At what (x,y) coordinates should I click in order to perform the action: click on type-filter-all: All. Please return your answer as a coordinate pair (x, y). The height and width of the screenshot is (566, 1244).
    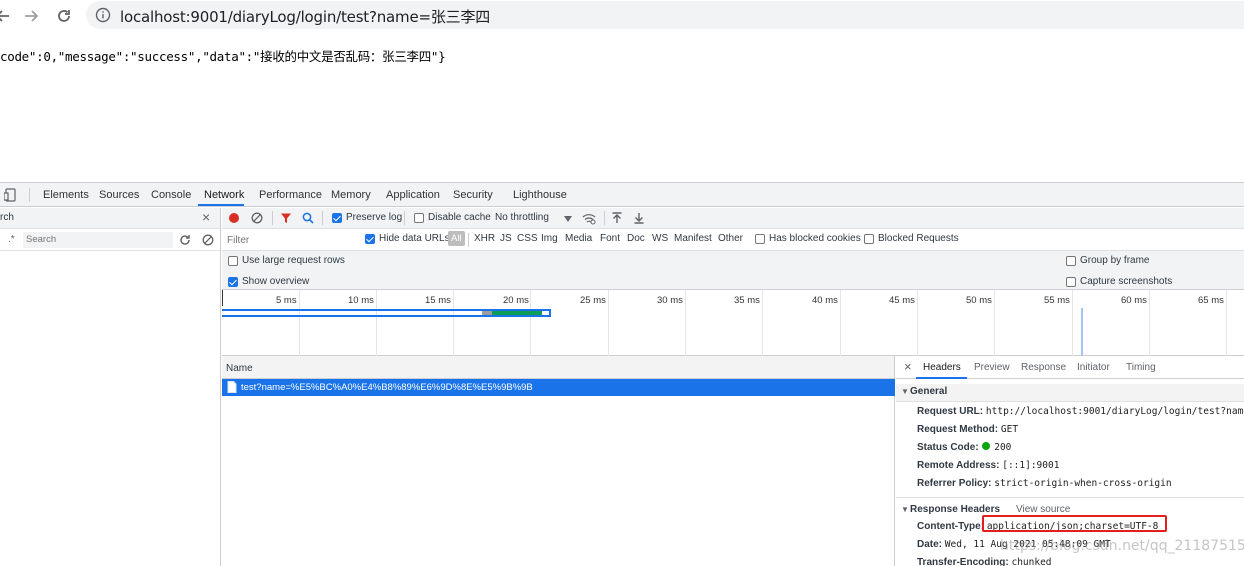
    Looking at the image, I should click on (456, 238).